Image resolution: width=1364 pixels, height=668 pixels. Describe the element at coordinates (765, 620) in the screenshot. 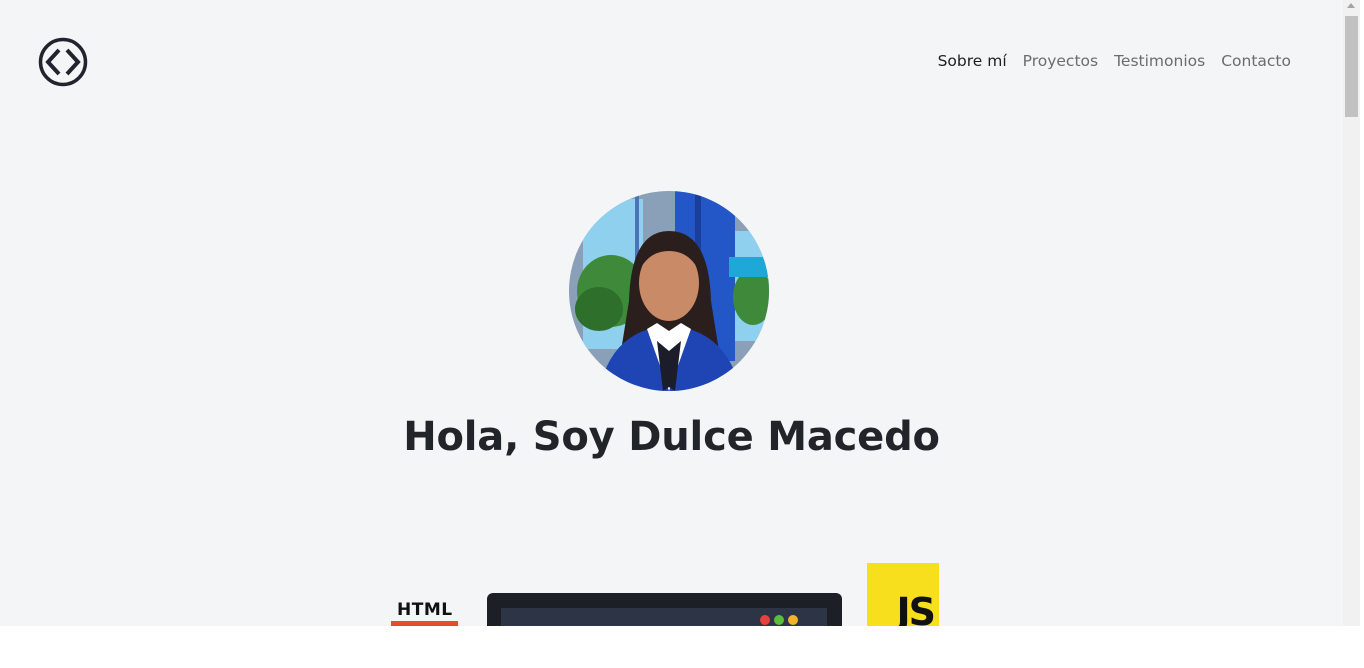

I see `window-dot-red` at that location.